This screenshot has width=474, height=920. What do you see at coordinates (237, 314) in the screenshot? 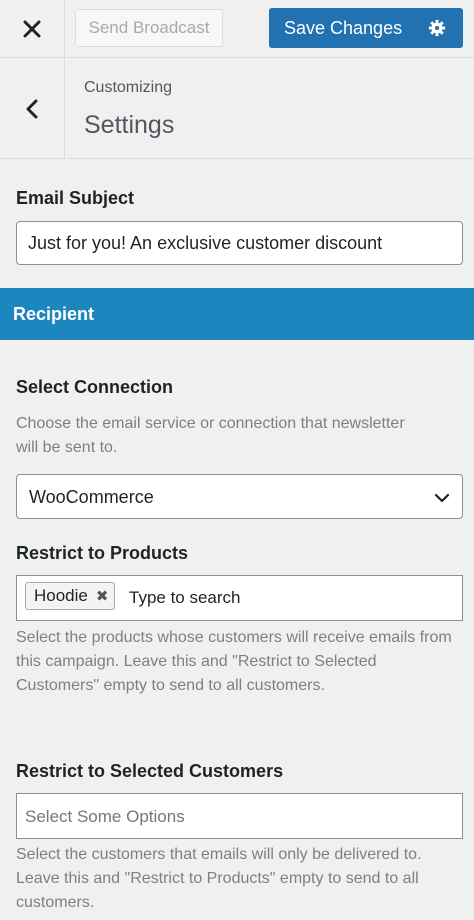
I see `recipient-section-header: Recipient` at bounding box center [237, 314].